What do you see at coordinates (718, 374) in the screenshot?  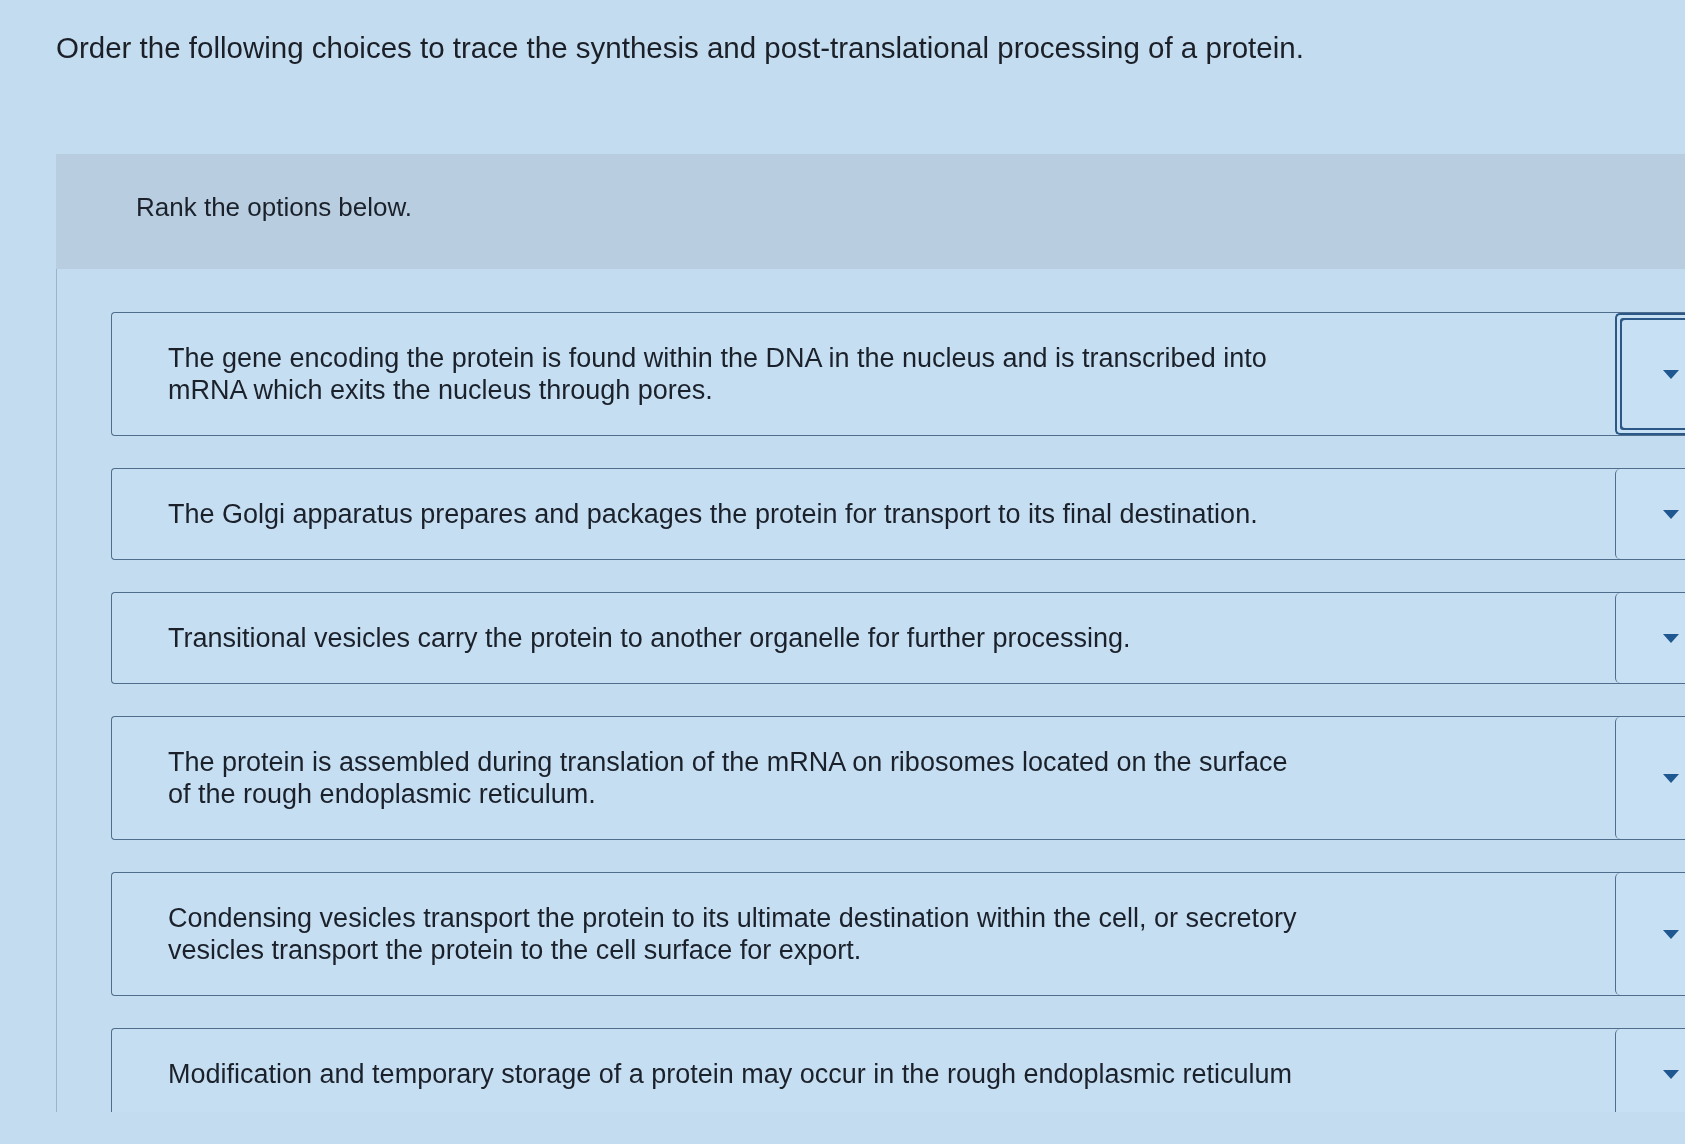 I see `option-text: The gene encoding the protein is found within the DNA in the nucleus and is transcribed into mRNA which exits the nucleus through pores.` at bounding box center [718, 374].